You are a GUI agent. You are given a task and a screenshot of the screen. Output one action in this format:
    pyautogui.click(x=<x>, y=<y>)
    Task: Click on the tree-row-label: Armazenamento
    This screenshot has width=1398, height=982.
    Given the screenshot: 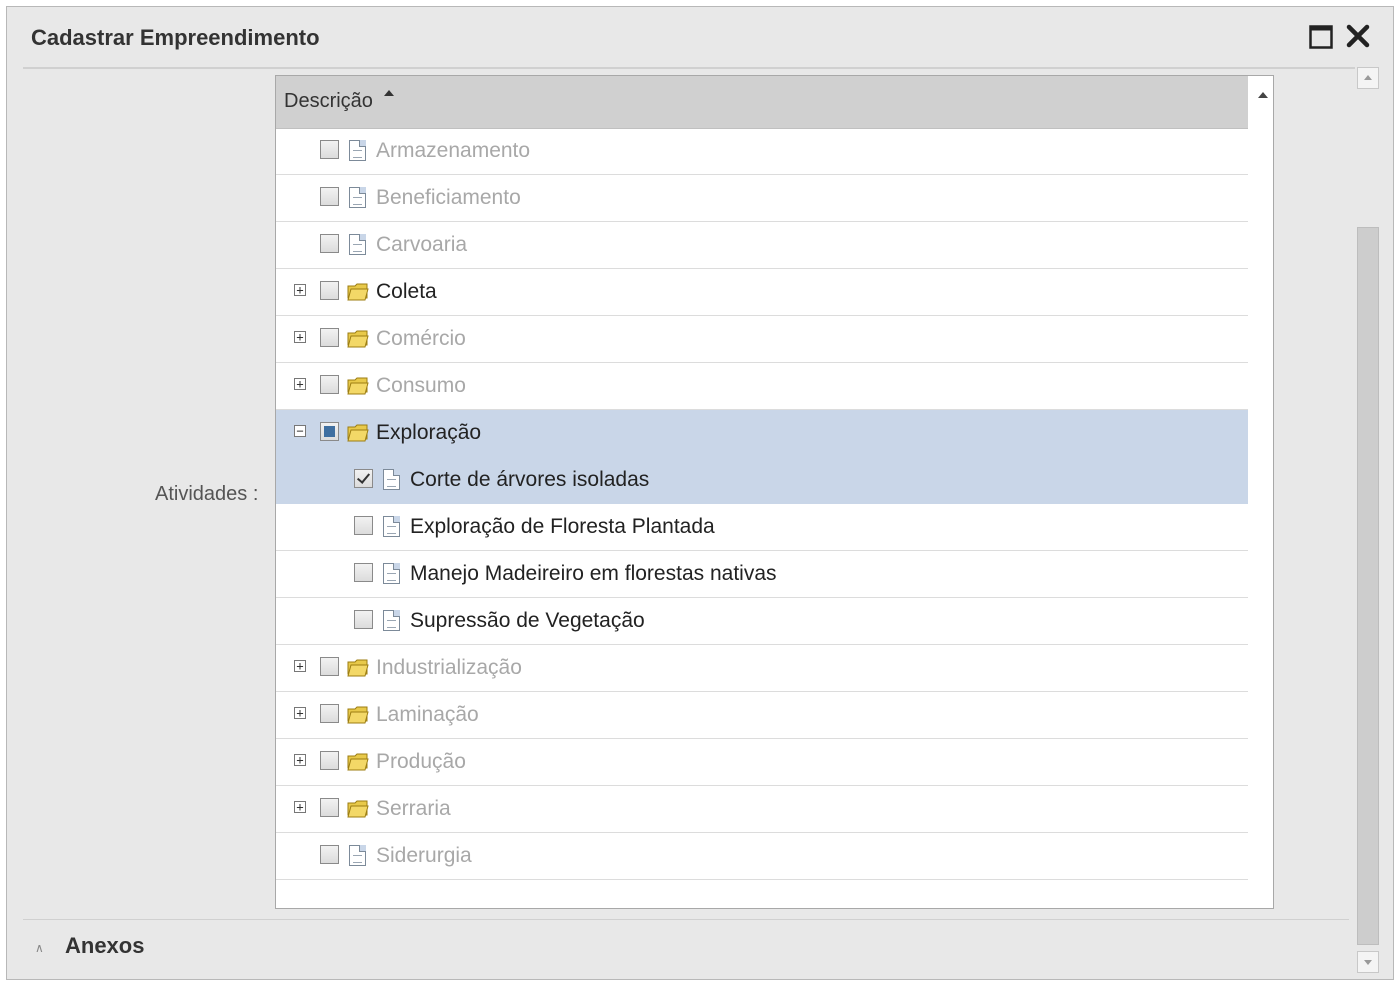 What is the action you would take?
    pyautogui.click(x=453, y=150)
    